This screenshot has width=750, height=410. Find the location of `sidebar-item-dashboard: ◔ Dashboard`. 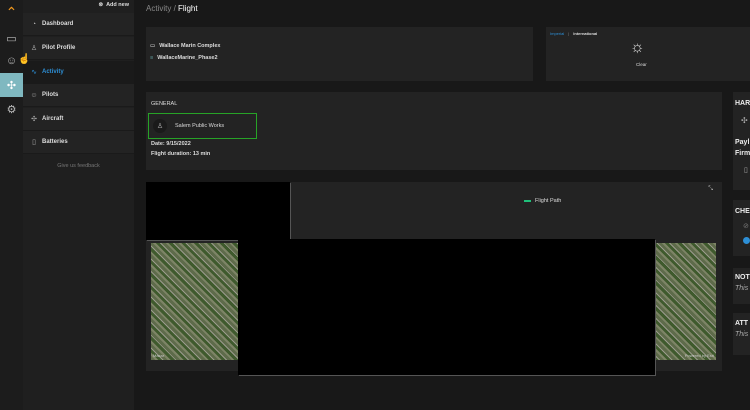

sidebar-item-dashboard: ◔ Dashboard is located at coordinates (78, 24).